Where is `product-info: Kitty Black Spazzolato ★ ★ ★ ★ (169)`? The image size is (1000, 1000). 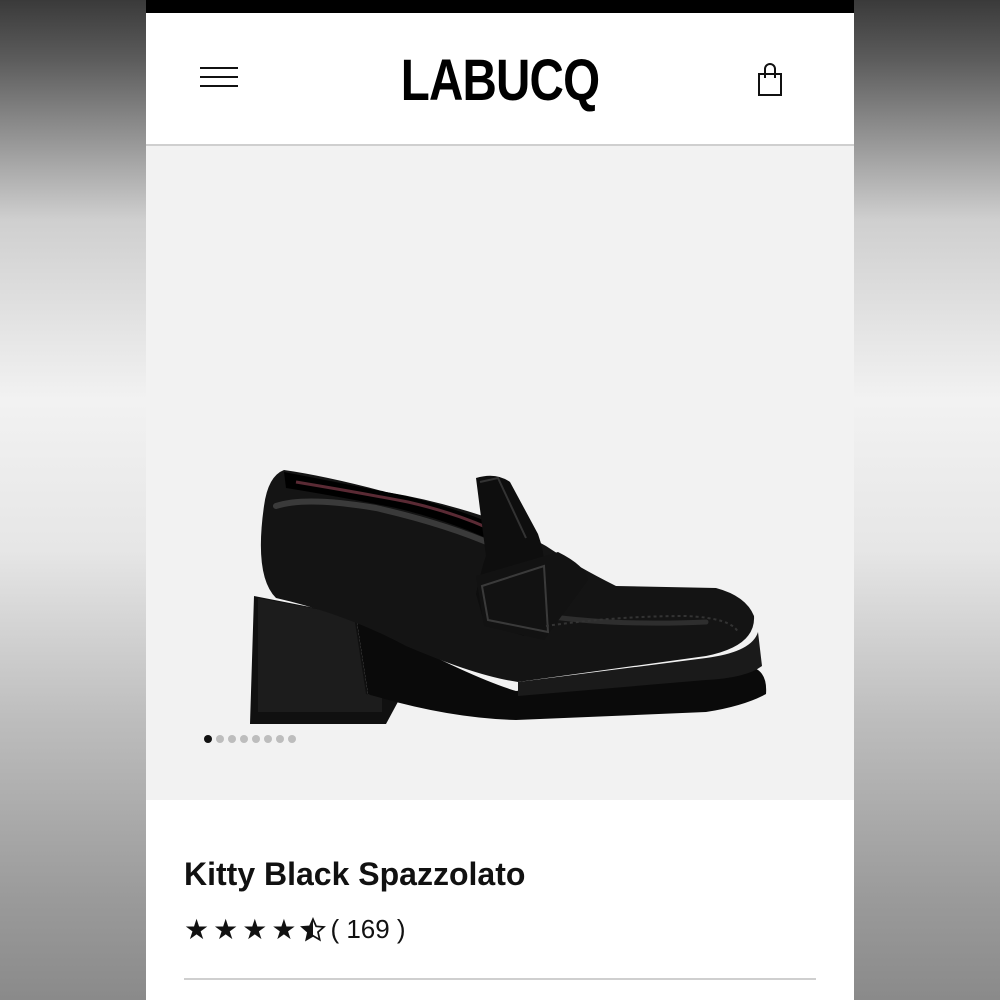
product-info: Kitty Black Spazzolato ★ ★ ★ ★ (169) is located at coordinates (500, 900).